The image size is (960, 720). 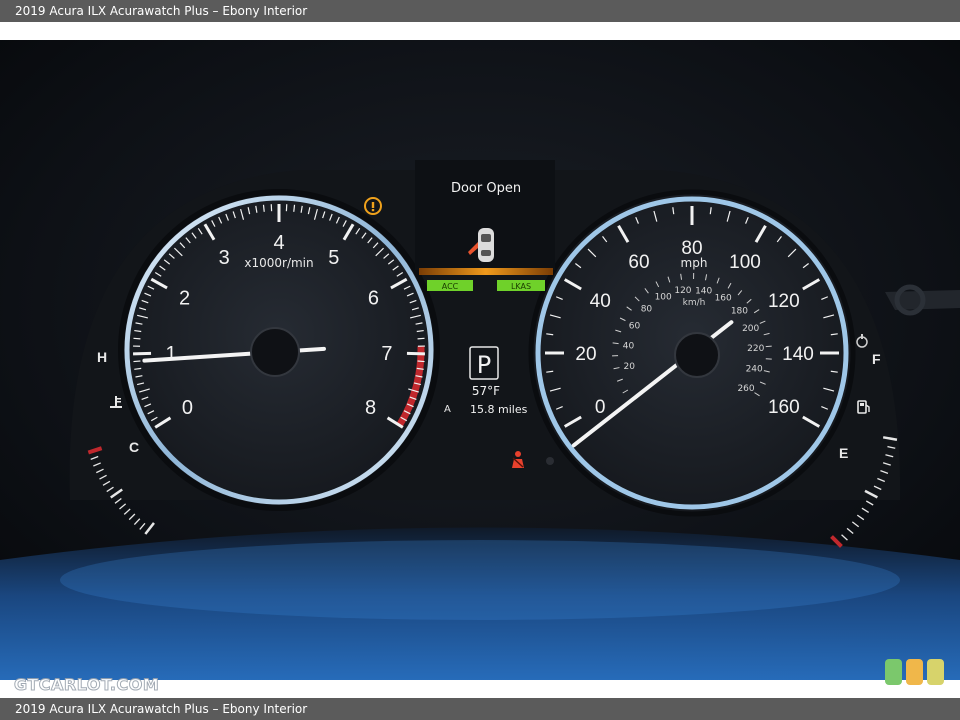 I want to click on tachometer-number: 5, so click(x=333, y=258).